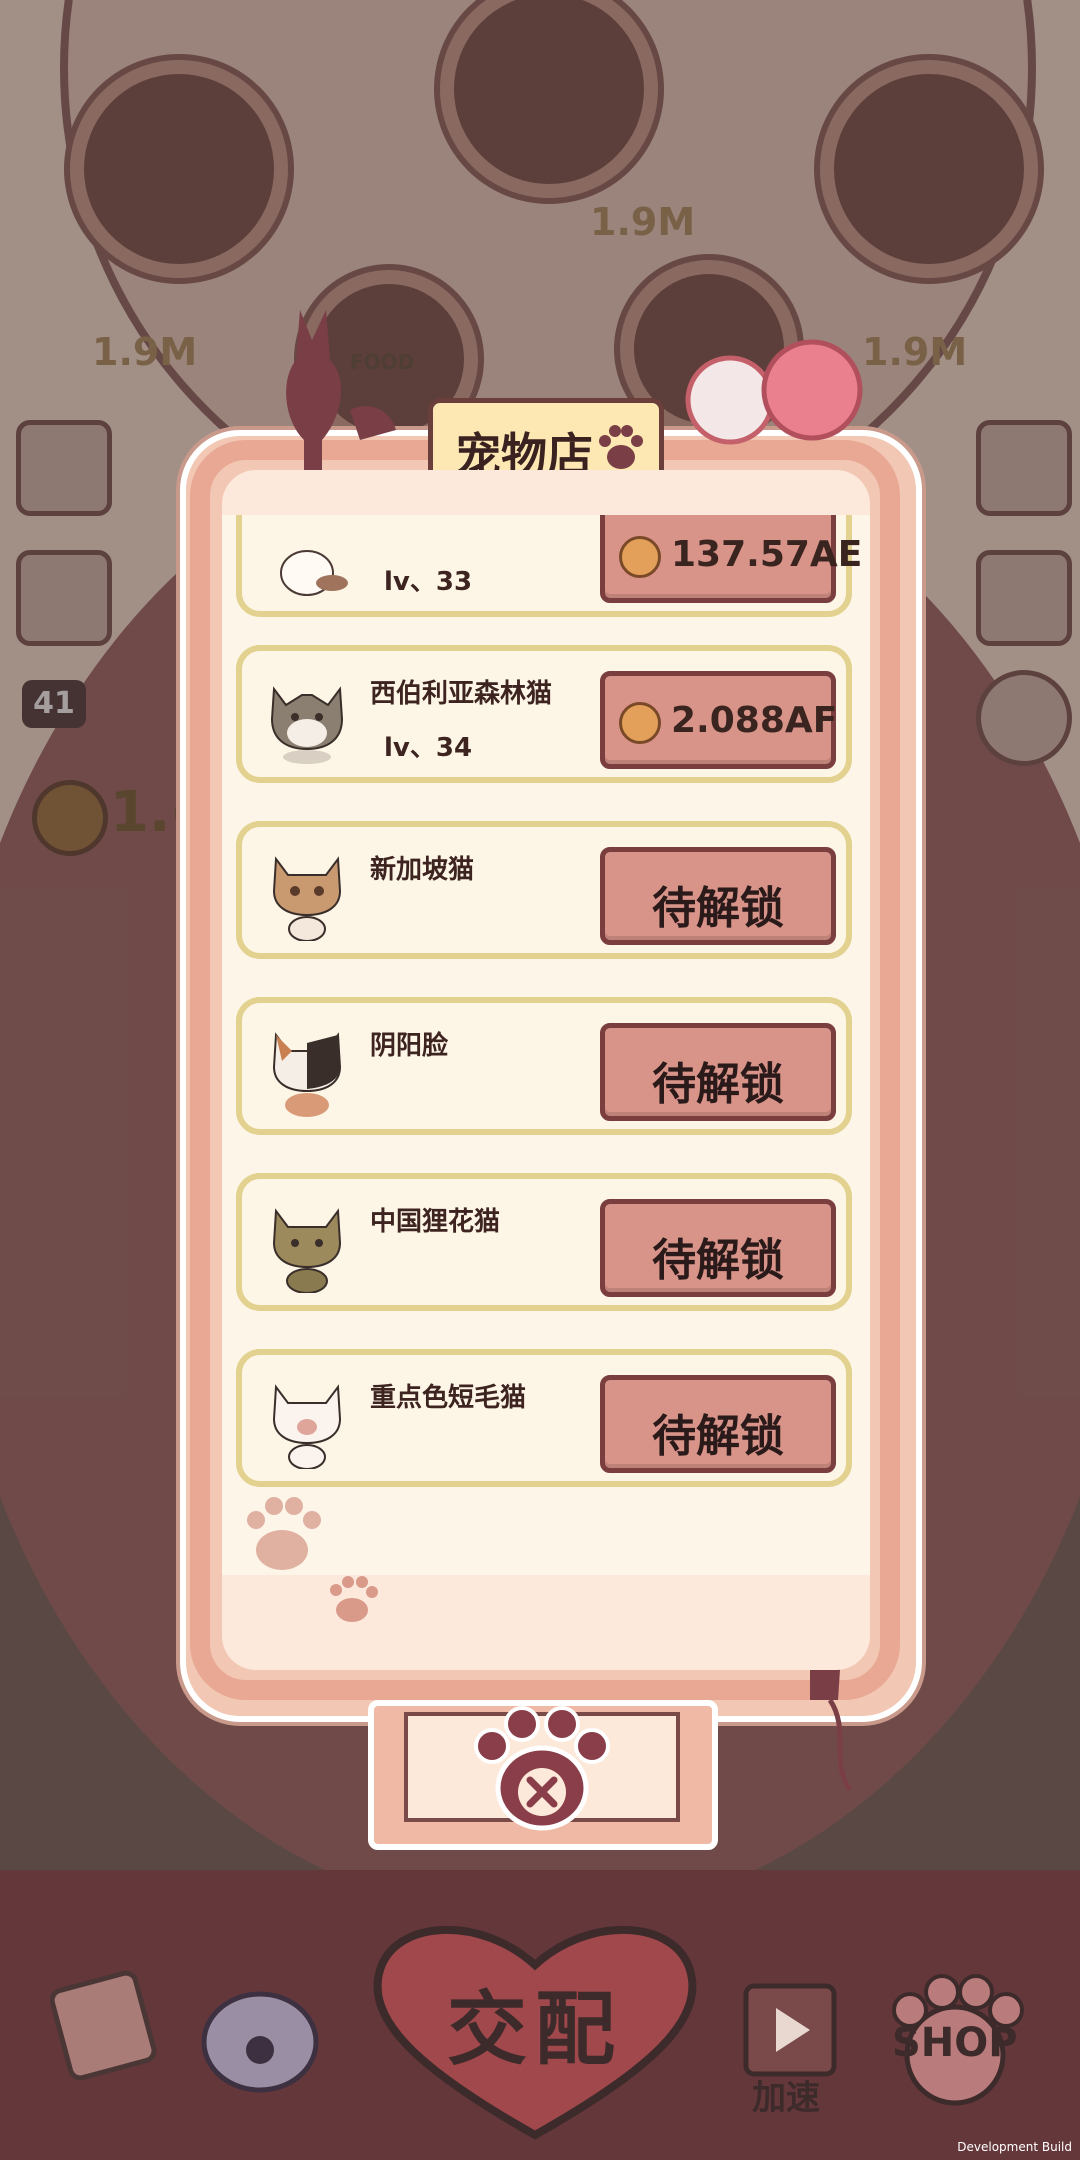  I want to click on close-paw-button, so click(542, 1770).